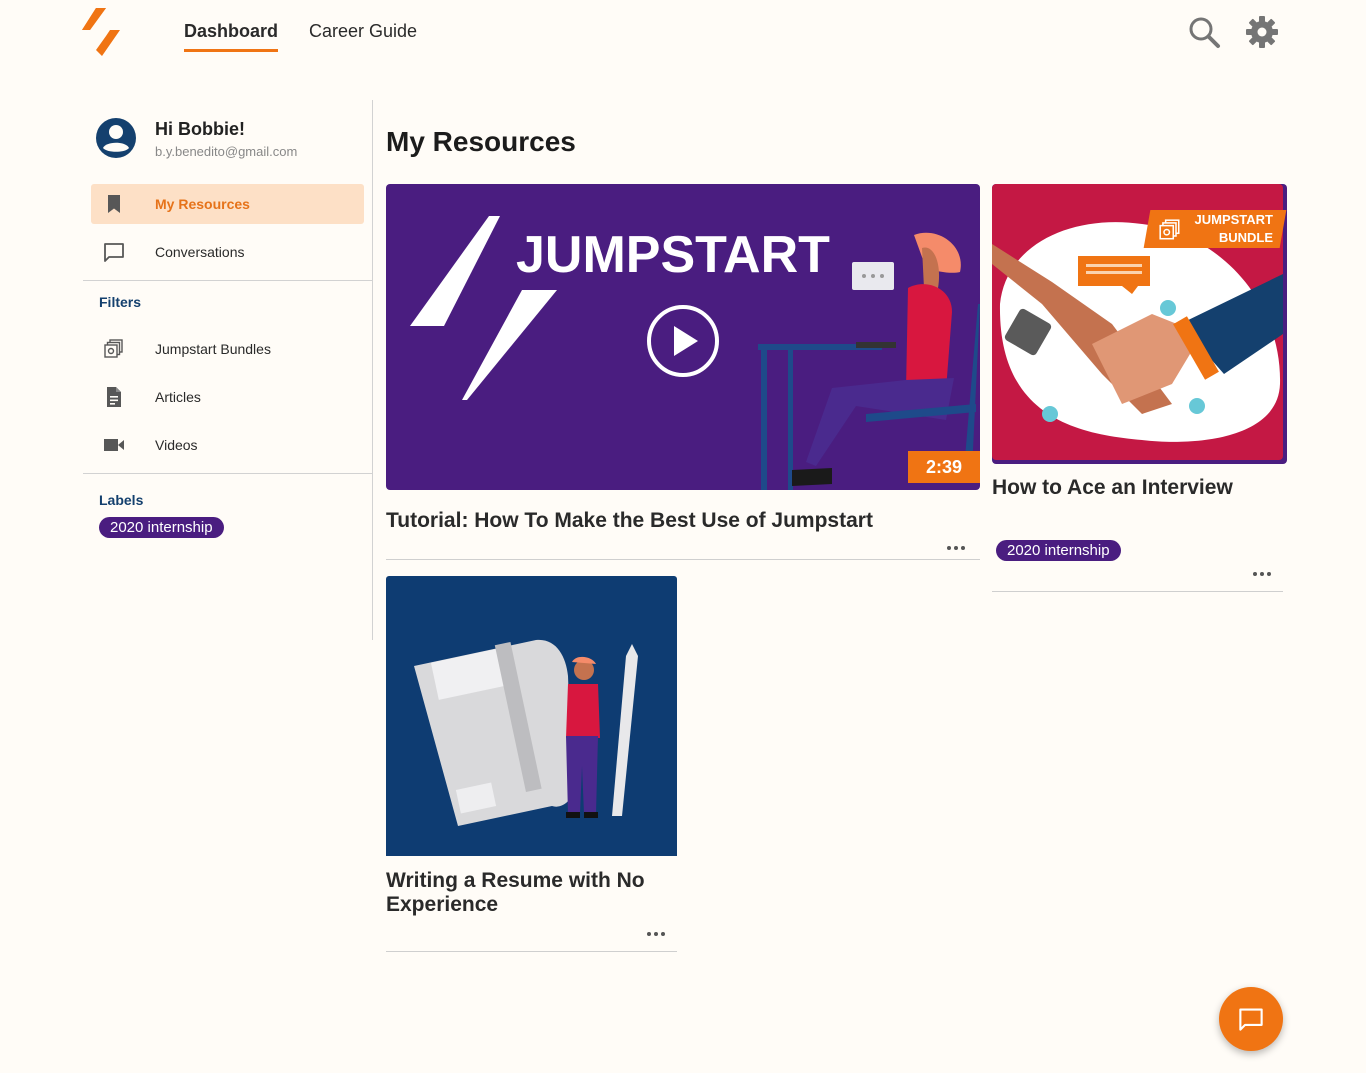  I want to click on video-camera-icon, so click(114, 445).